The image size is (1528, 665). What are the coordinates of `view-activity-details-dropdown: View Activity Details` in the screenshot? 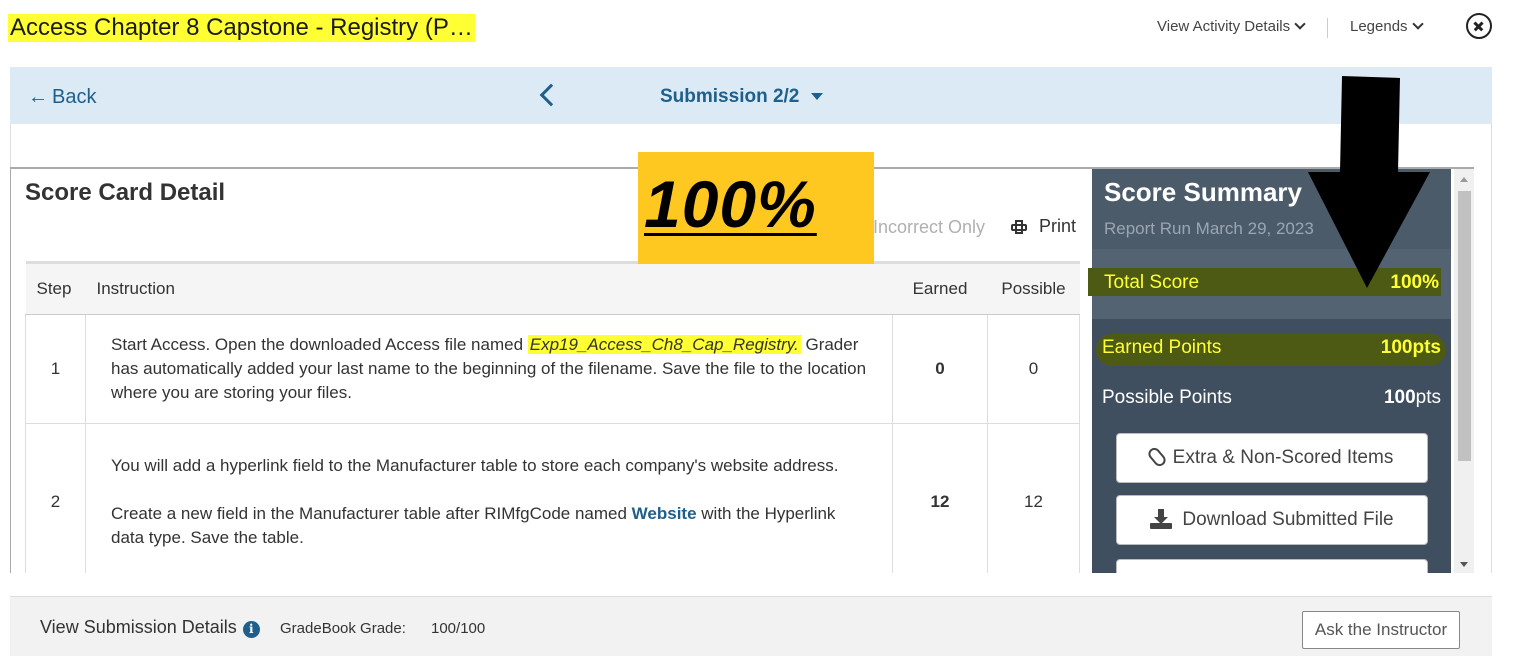 It's located at (1231, 27).